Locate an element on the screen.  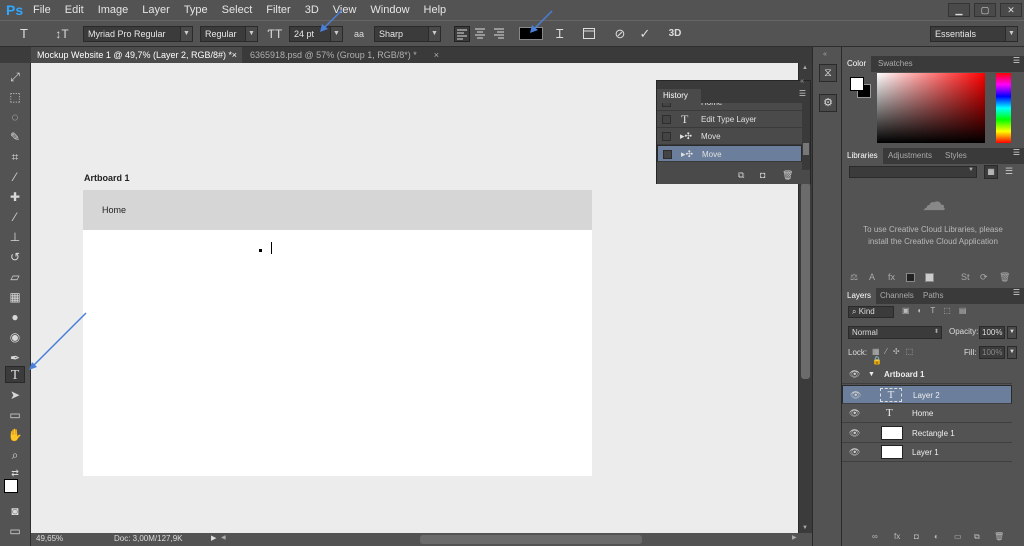
new-document-from-state-icon: ⧉ is located at coordinates (741, 175).